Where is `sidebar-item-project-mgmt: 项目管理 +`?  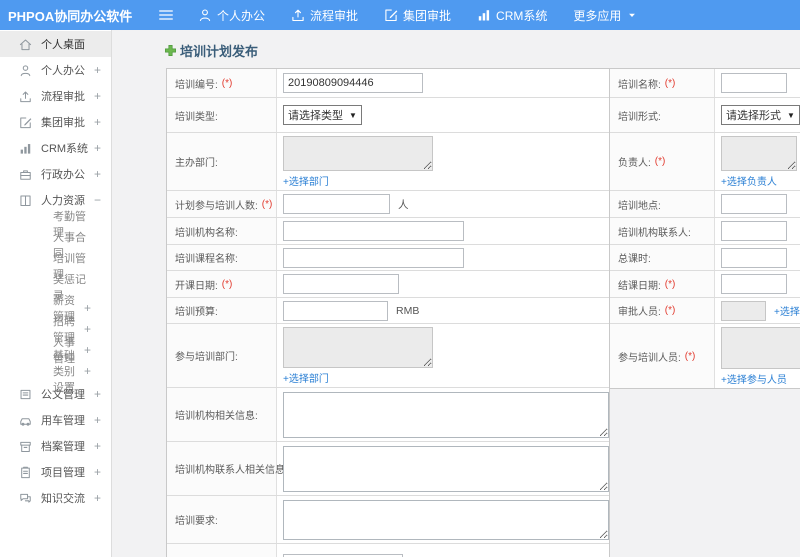 sidebar-item-project-mgmt: 项目管理 + is located at coordinates (55, 472).